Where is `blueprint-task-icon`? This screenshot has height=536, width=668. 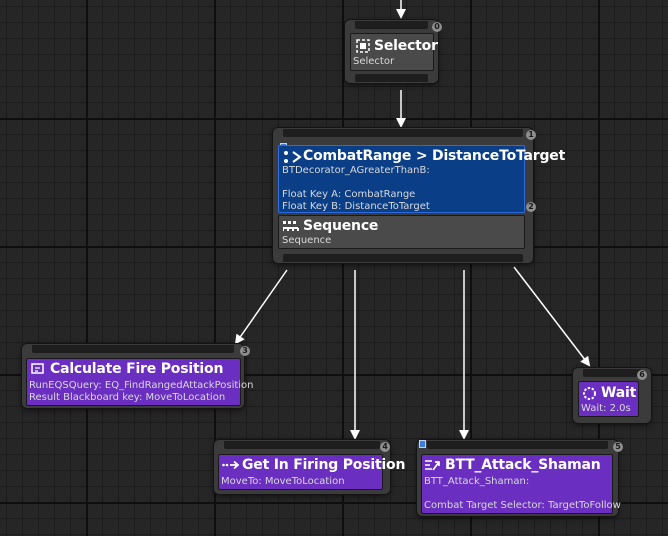
blueprint-task-icon is located at coordinates (432, 465).